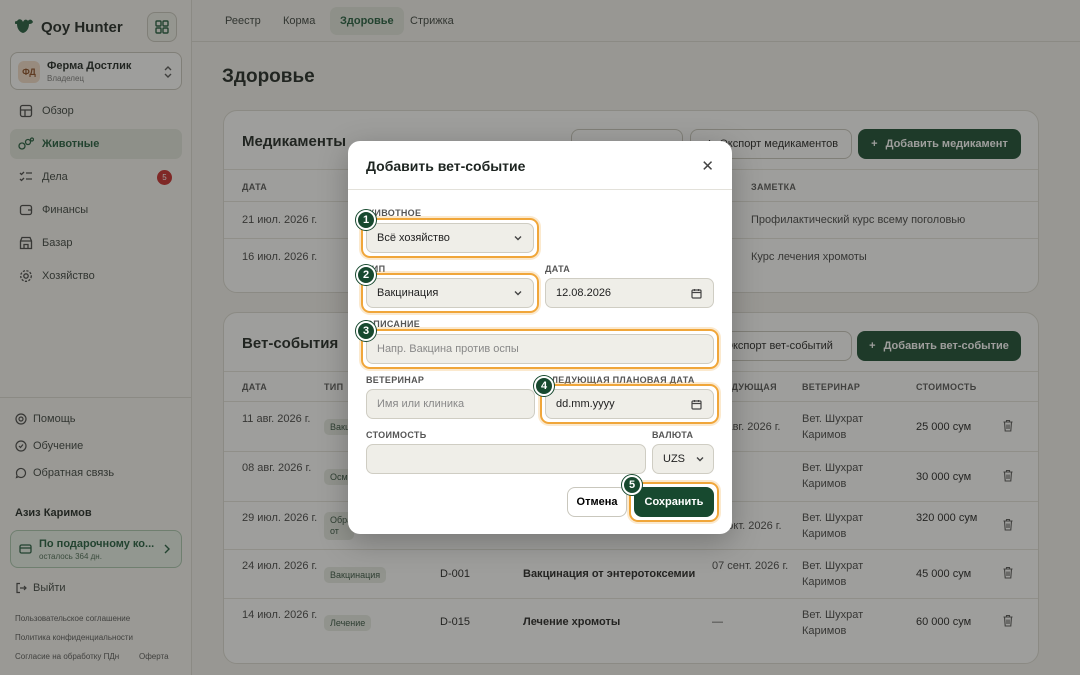 This screenshot has width=1080, height=675. Describe the element at coordinates (395, 380) in the screenshot. I see `vet-label: ВЕТЕРИНАР` at that location.